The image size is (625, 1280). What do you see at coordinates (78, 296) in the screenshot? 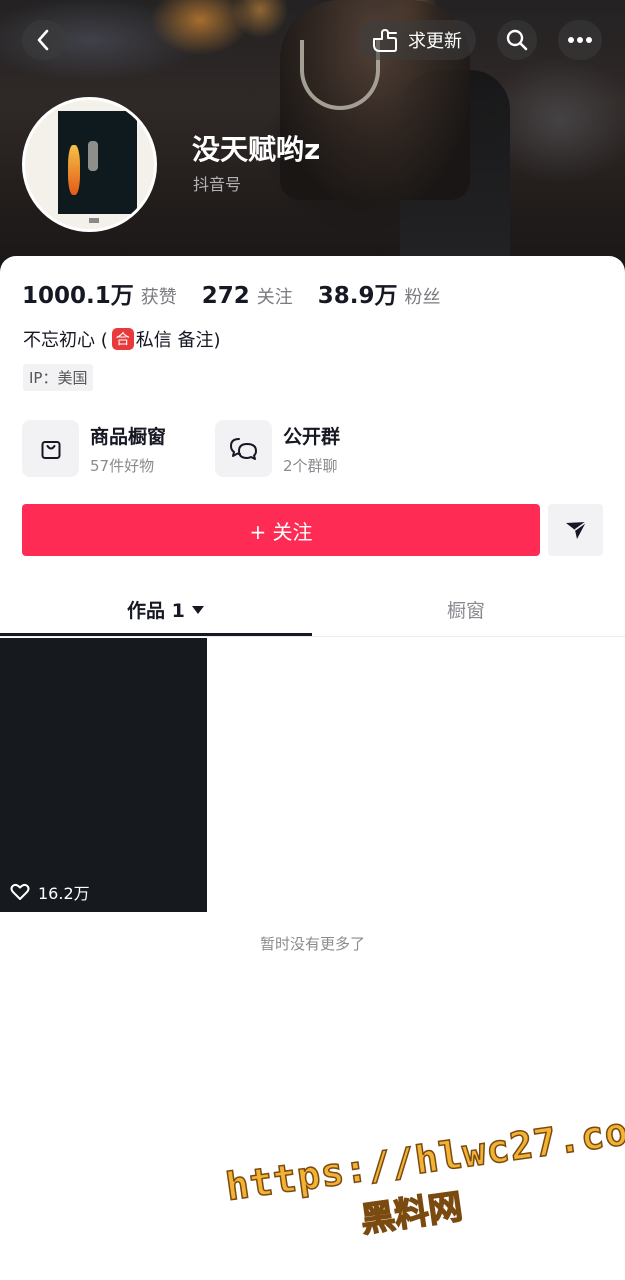
I see `likes-count: 1000.1万` at bounding box center [78, 296].